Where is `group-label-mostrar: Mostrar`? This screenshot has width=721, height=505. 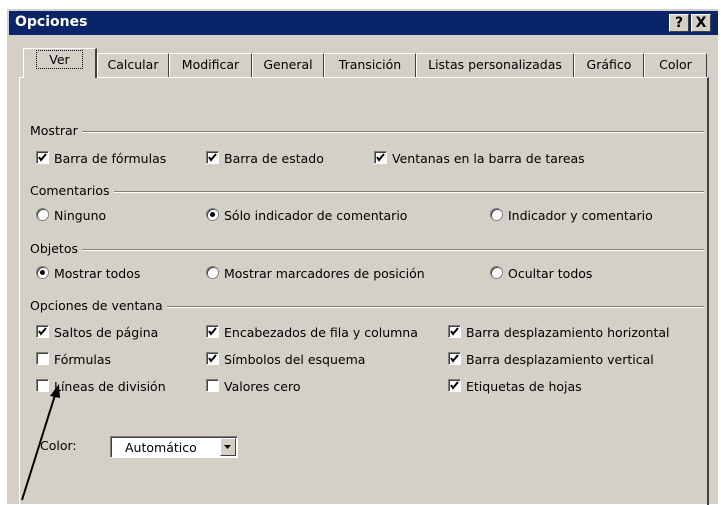 group-label-mostrar: Mostrar is located at coordinates (56, 130).